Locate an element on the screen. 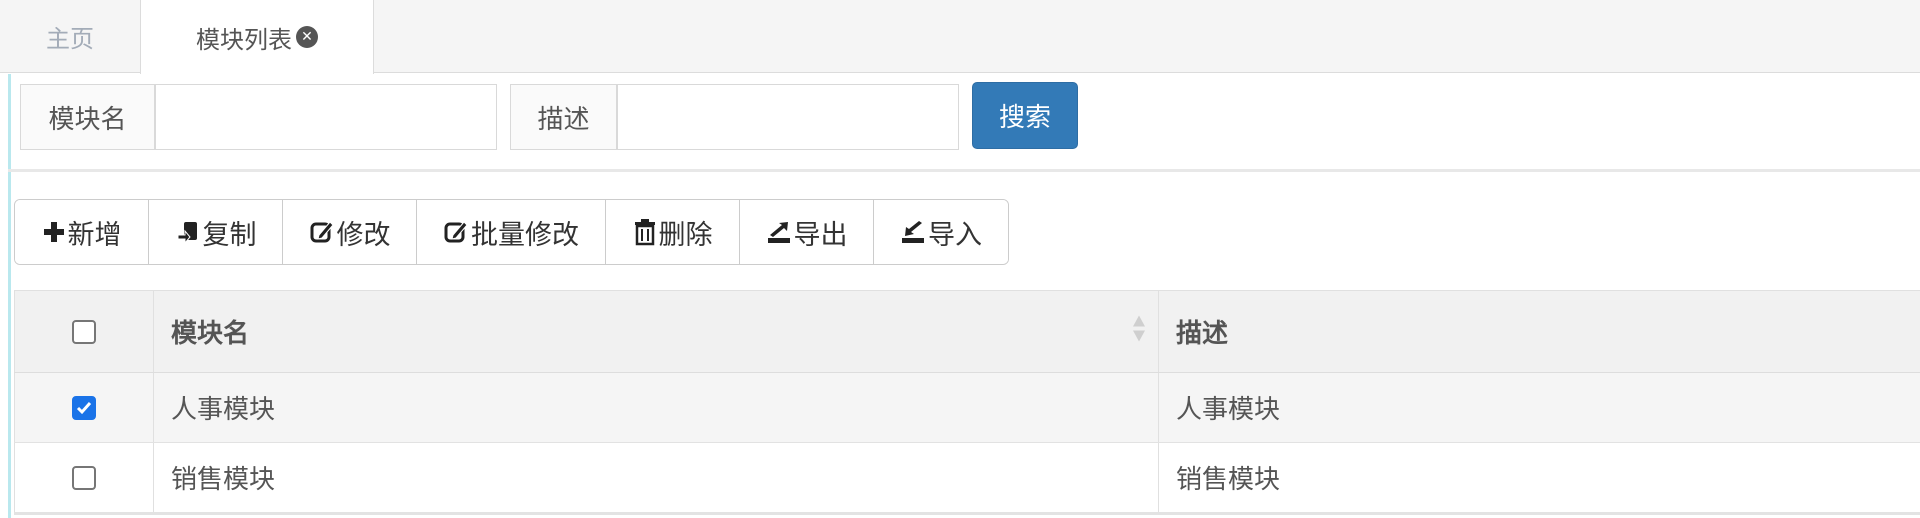 The image size is (1920, 518). column-header-desc-label: 描述 is located at coordinates (1202, 334).